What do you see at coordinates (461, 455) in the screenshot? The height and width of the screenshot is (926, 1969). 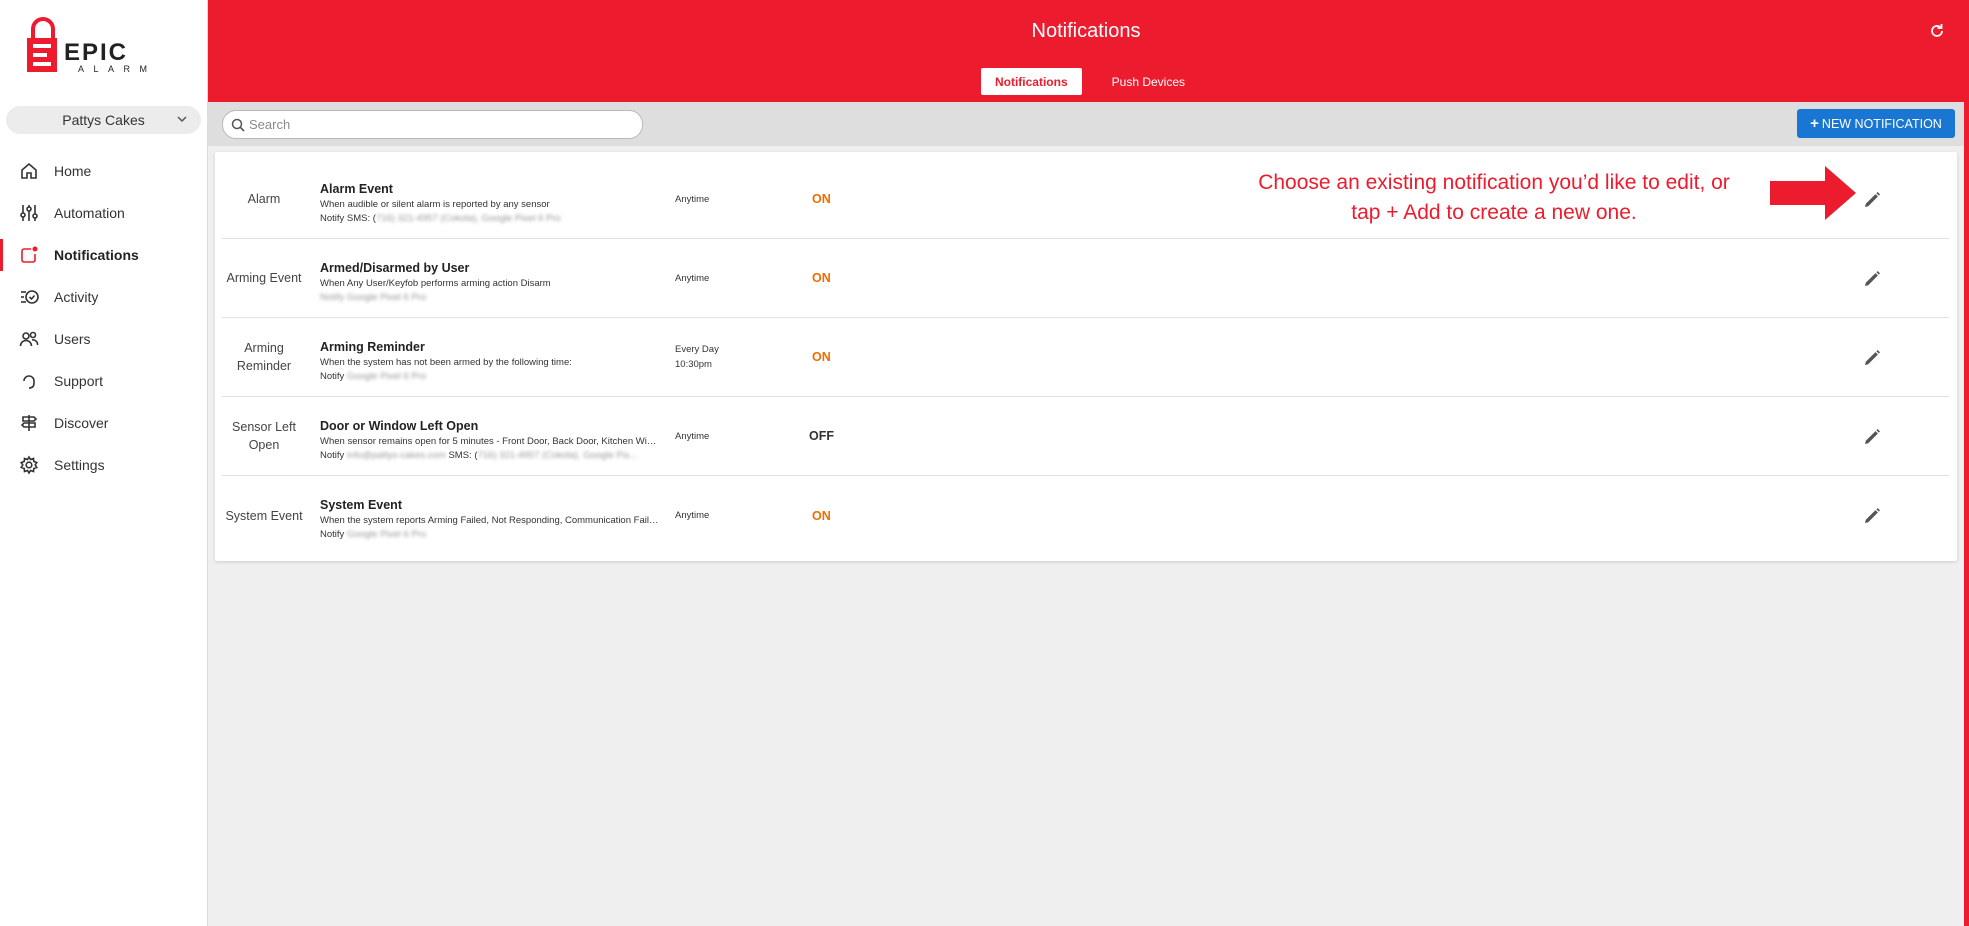 I see `notify-sms-label: SMS: (` at bounding box center [461, 455].